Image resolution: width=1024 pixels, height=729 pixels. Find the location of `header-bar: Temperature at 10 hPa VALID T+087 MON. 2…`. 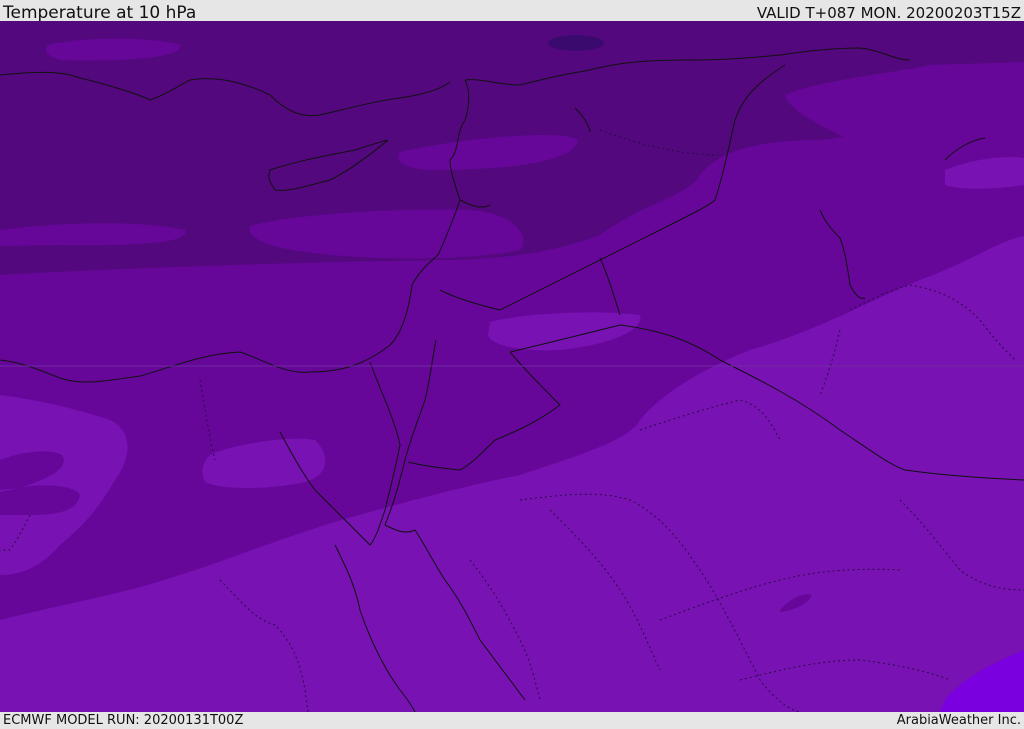

header-bar: Temperature at 10 hPa VALID T+087 MON. 2… is located at coordinates (512, 11).